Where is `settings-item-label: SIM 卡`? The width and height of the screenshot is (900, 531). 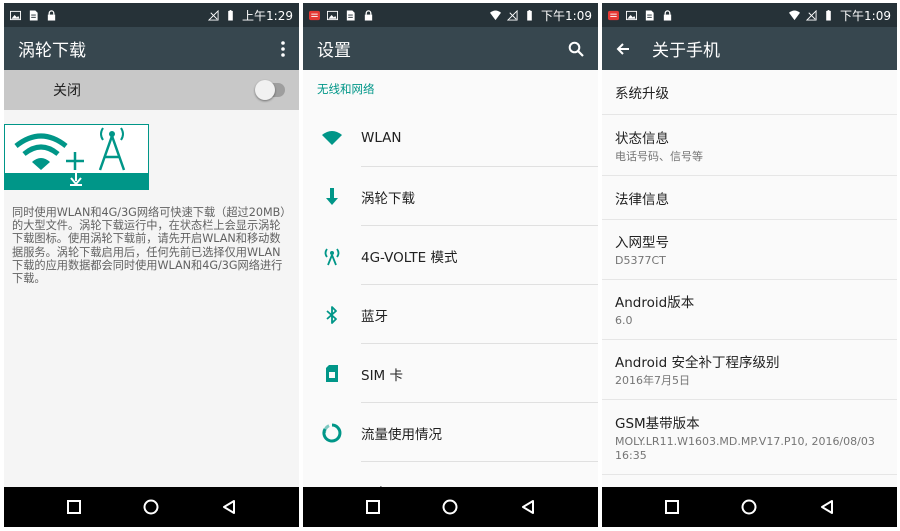
settings-item-label: SIM 卡 is located at coordinates (382, 375).